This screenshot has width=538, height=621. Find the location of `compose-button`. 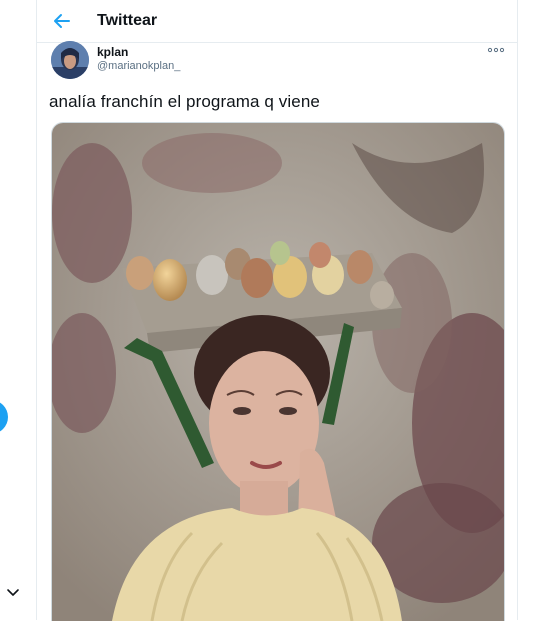

compose-button is located at coordinates (4, 417).